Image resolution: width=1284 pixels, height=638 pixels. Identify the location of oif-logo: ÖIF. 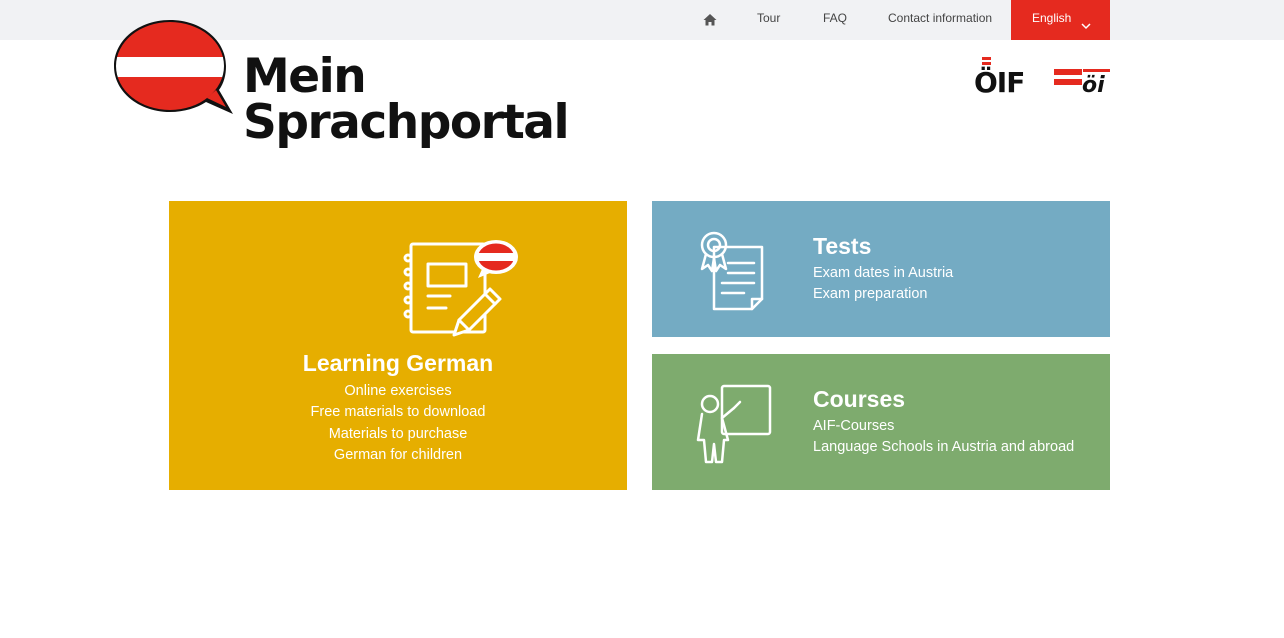
(1002, 77).